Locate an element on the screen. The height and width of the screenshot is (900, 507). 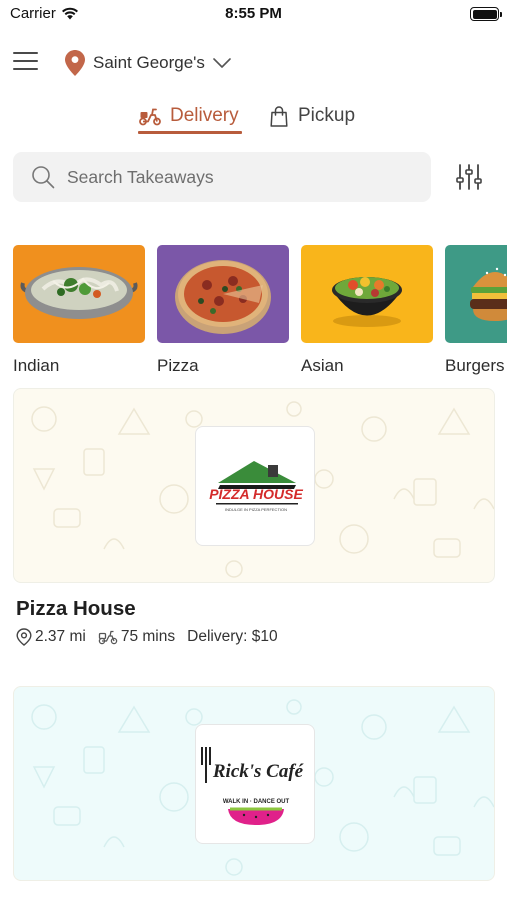
restaurant-name: Pizza House is located at coordinates (76, 609).